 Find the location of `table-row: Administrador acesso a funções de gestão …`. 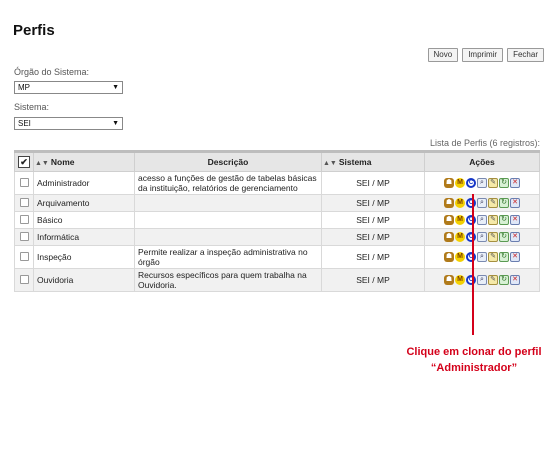

table-row: Administrador acesso a funções de gestão … is located at coordinates (277, 183).